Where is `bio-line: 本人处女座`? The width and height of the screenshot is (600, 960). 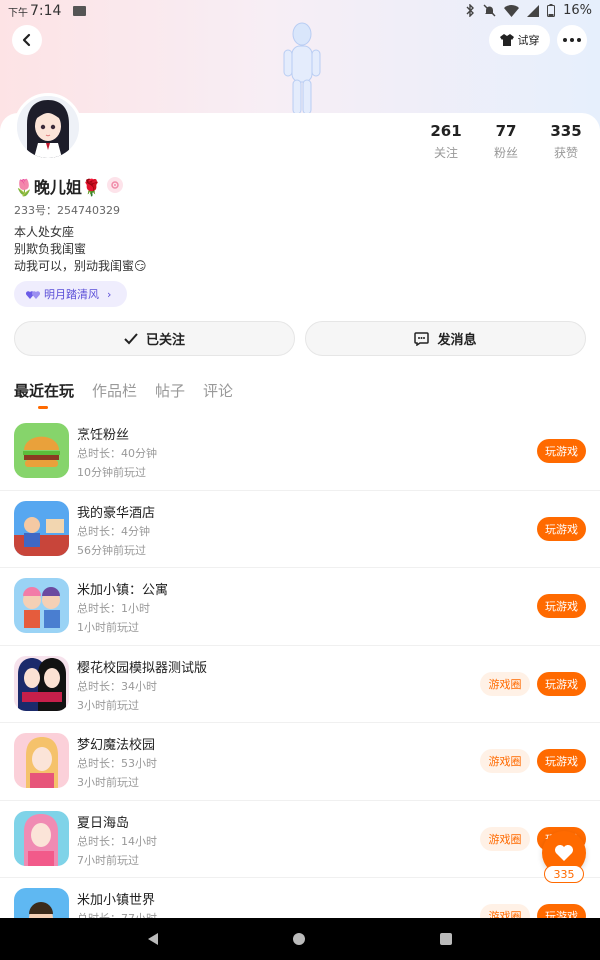 bio-line: 本人处女座 is located at coordinates (44, 232).